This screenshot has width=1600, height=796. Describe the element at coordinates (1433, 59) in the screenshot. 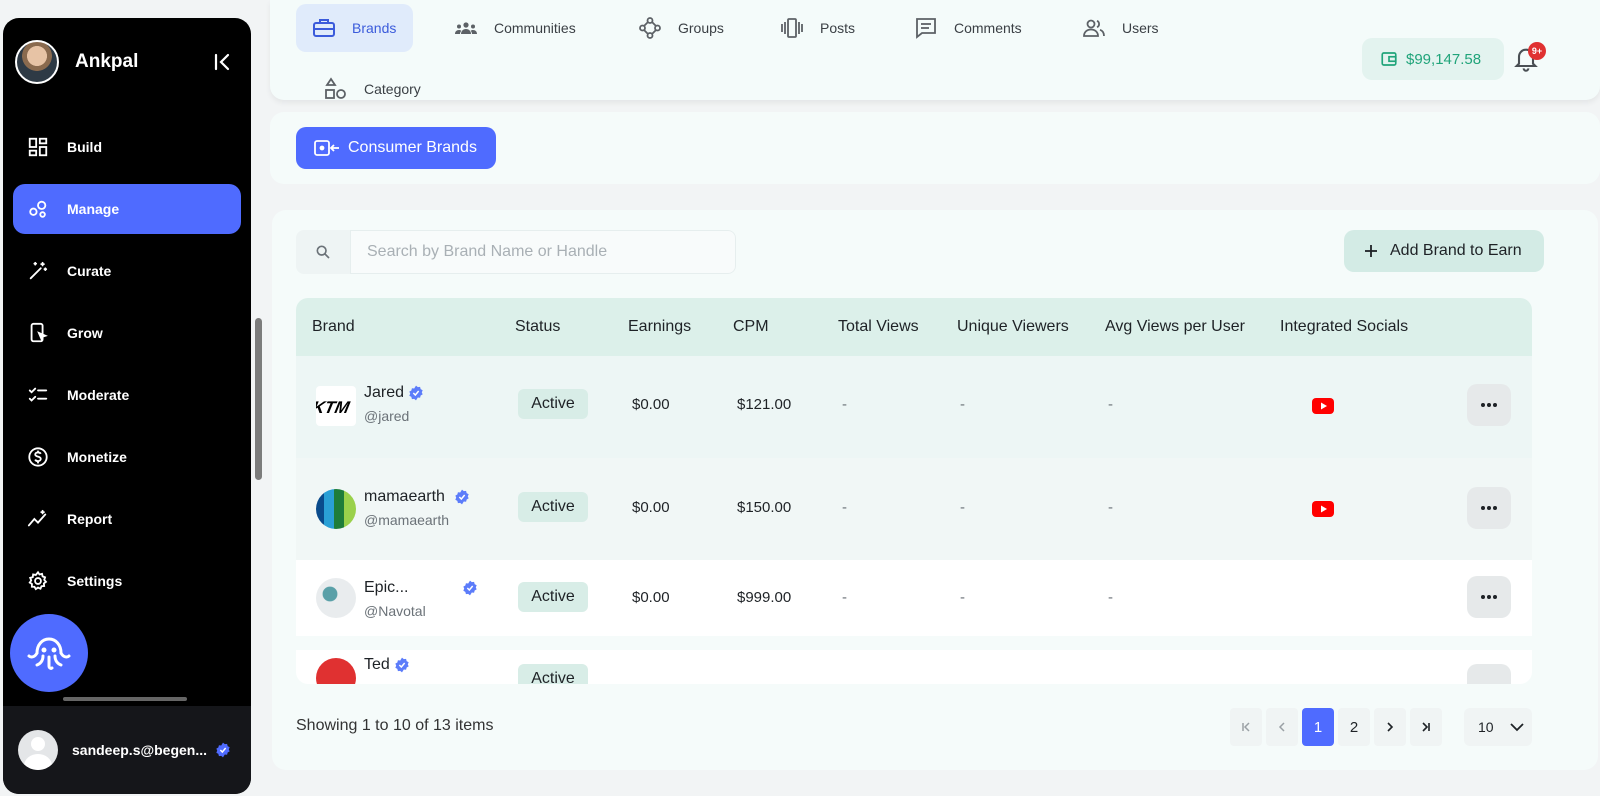

I see `wallet-balance: $99,147.58` at that location.